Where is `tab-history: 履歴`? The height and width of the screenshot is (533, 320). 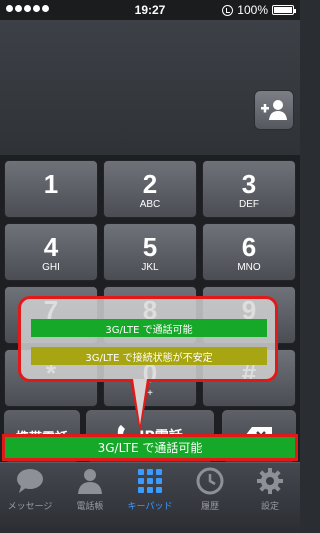 tab-history: 履歴 is located at coordinates (210, 498).